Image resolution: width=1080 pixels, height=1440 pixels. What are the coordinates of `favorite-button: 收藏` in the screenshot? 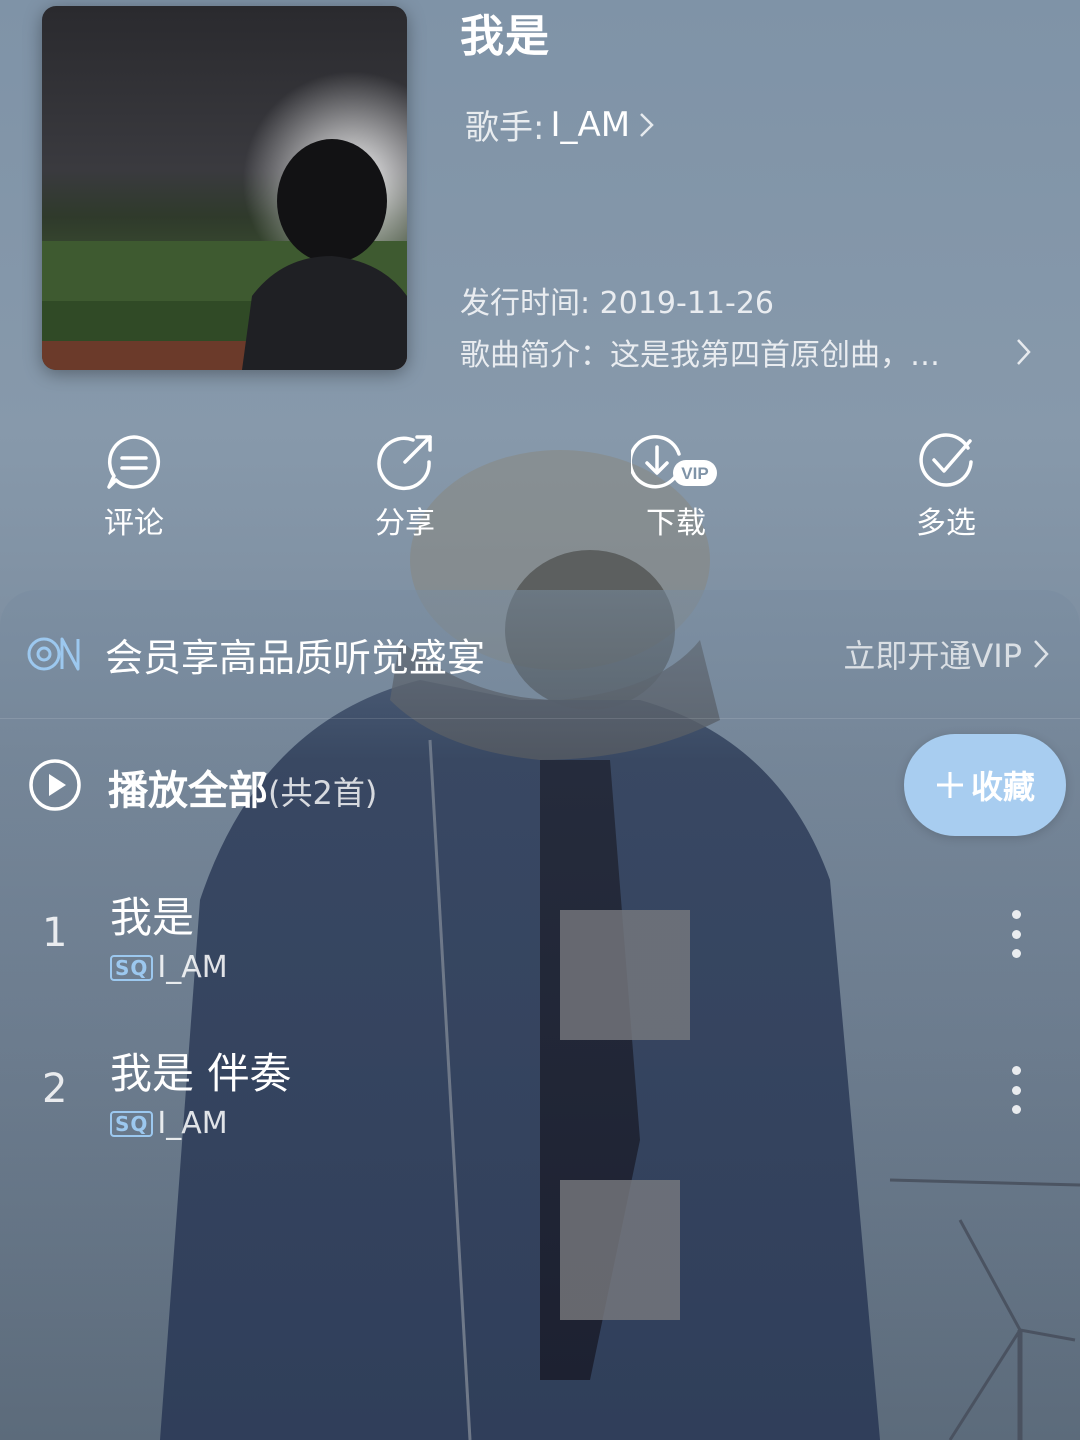 It's located at (985, 785).